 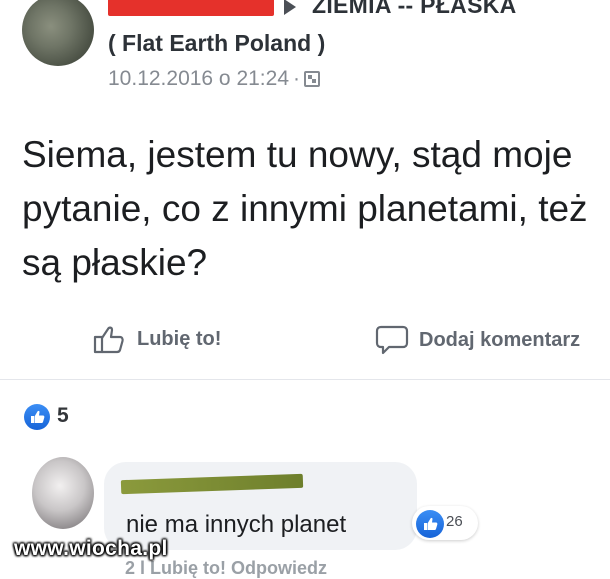 What do you see at coordinates (191, 8) in the screenshot?
I see `author-name-redacted` at bounding box center [191, 8].